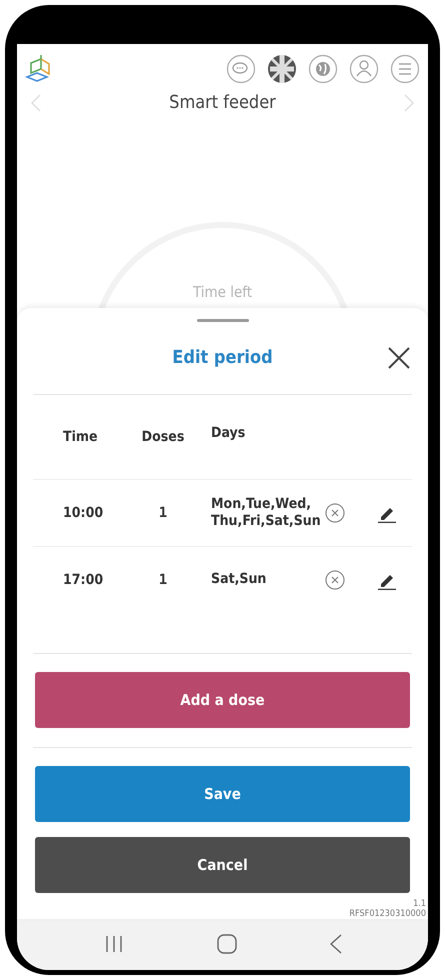 Image resolution: width=445 pixels, height=980 pixels. What do you see at coordinates (222, 357) in the screenshot?
I see `sheet-title: Edit period` at bounding box center [222, 357].